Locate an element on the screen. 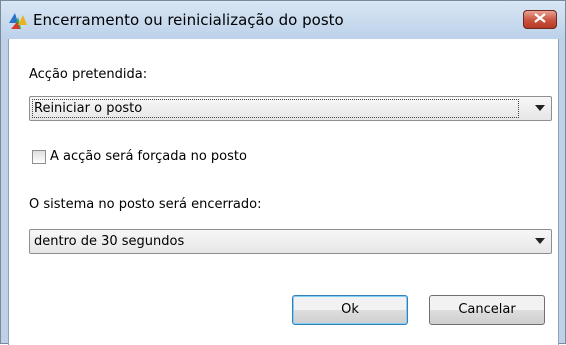 This screenshot has height=345, width=566. avg-logo-icon is located at coordinates (18, 21).